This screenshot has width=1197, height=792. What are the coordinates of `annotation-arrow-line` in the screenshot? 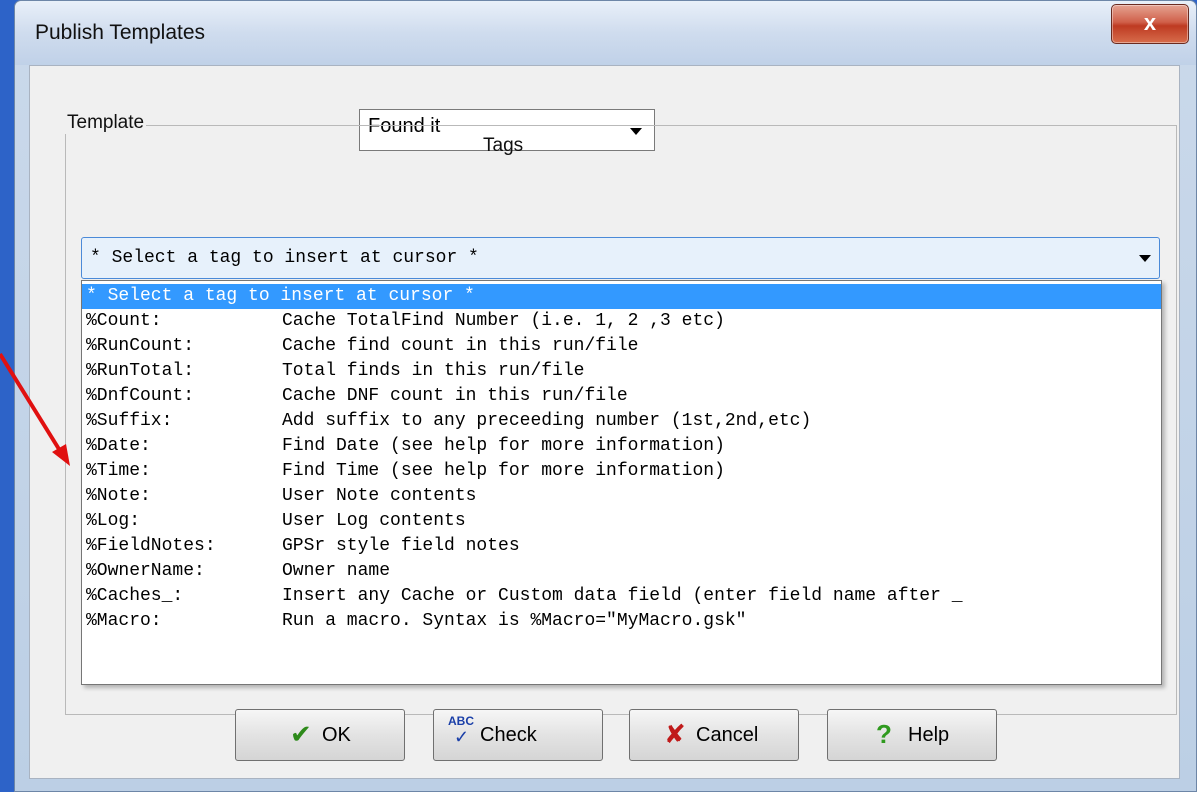 It's located at (32, 404).